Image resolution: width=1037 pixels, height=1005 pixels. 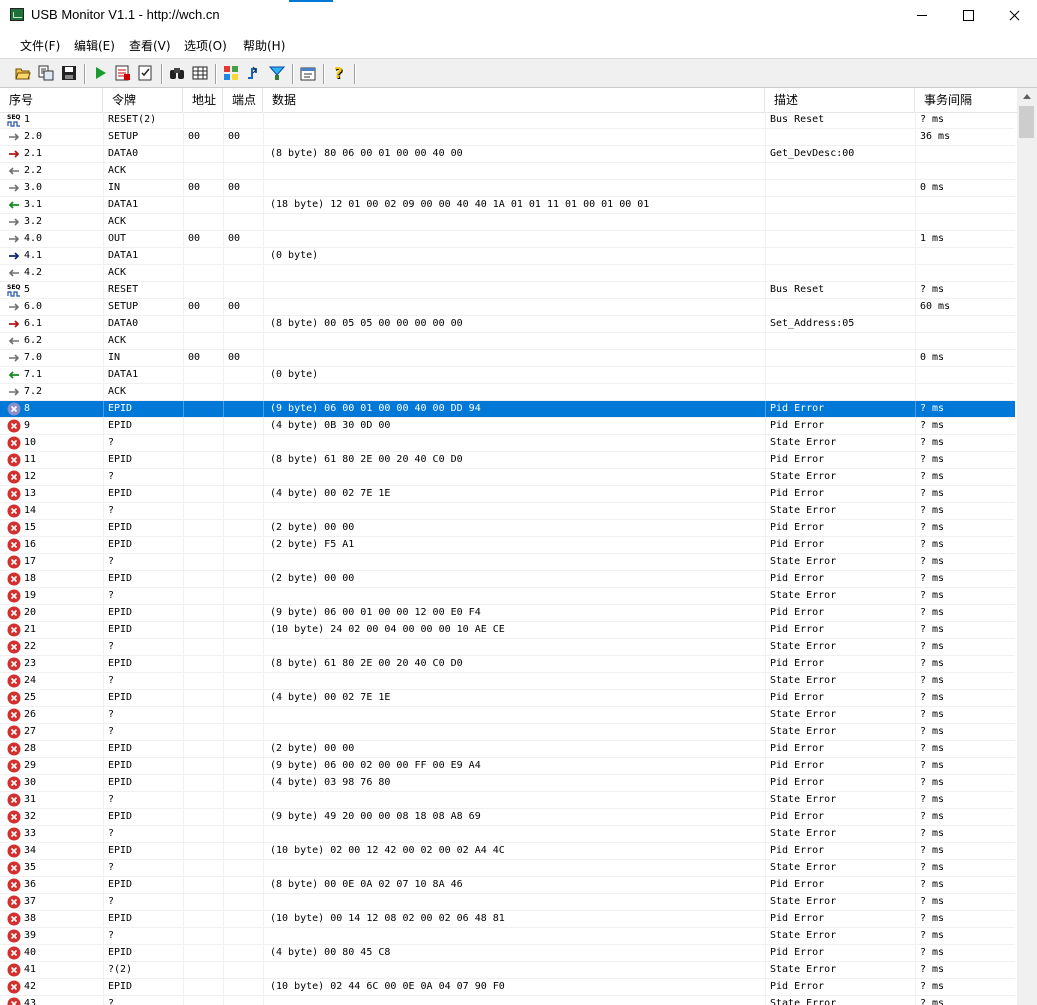 I want to click on table-row: 24 ? State Error ? ms, so click(x=507, y=681).